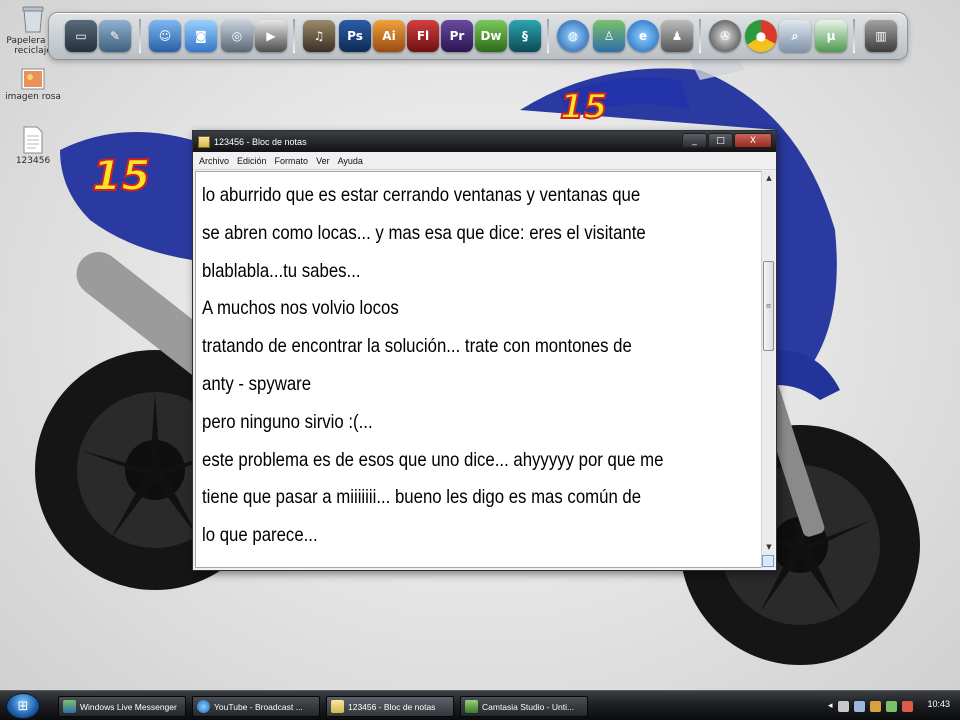 Image resolution: width=960 pixels, height=720 pixels. What do you see at coordinates (33, 97) in the screenshot?
I see `desktop-icon-label: imagen rosa` at bounding box center [33, 97].